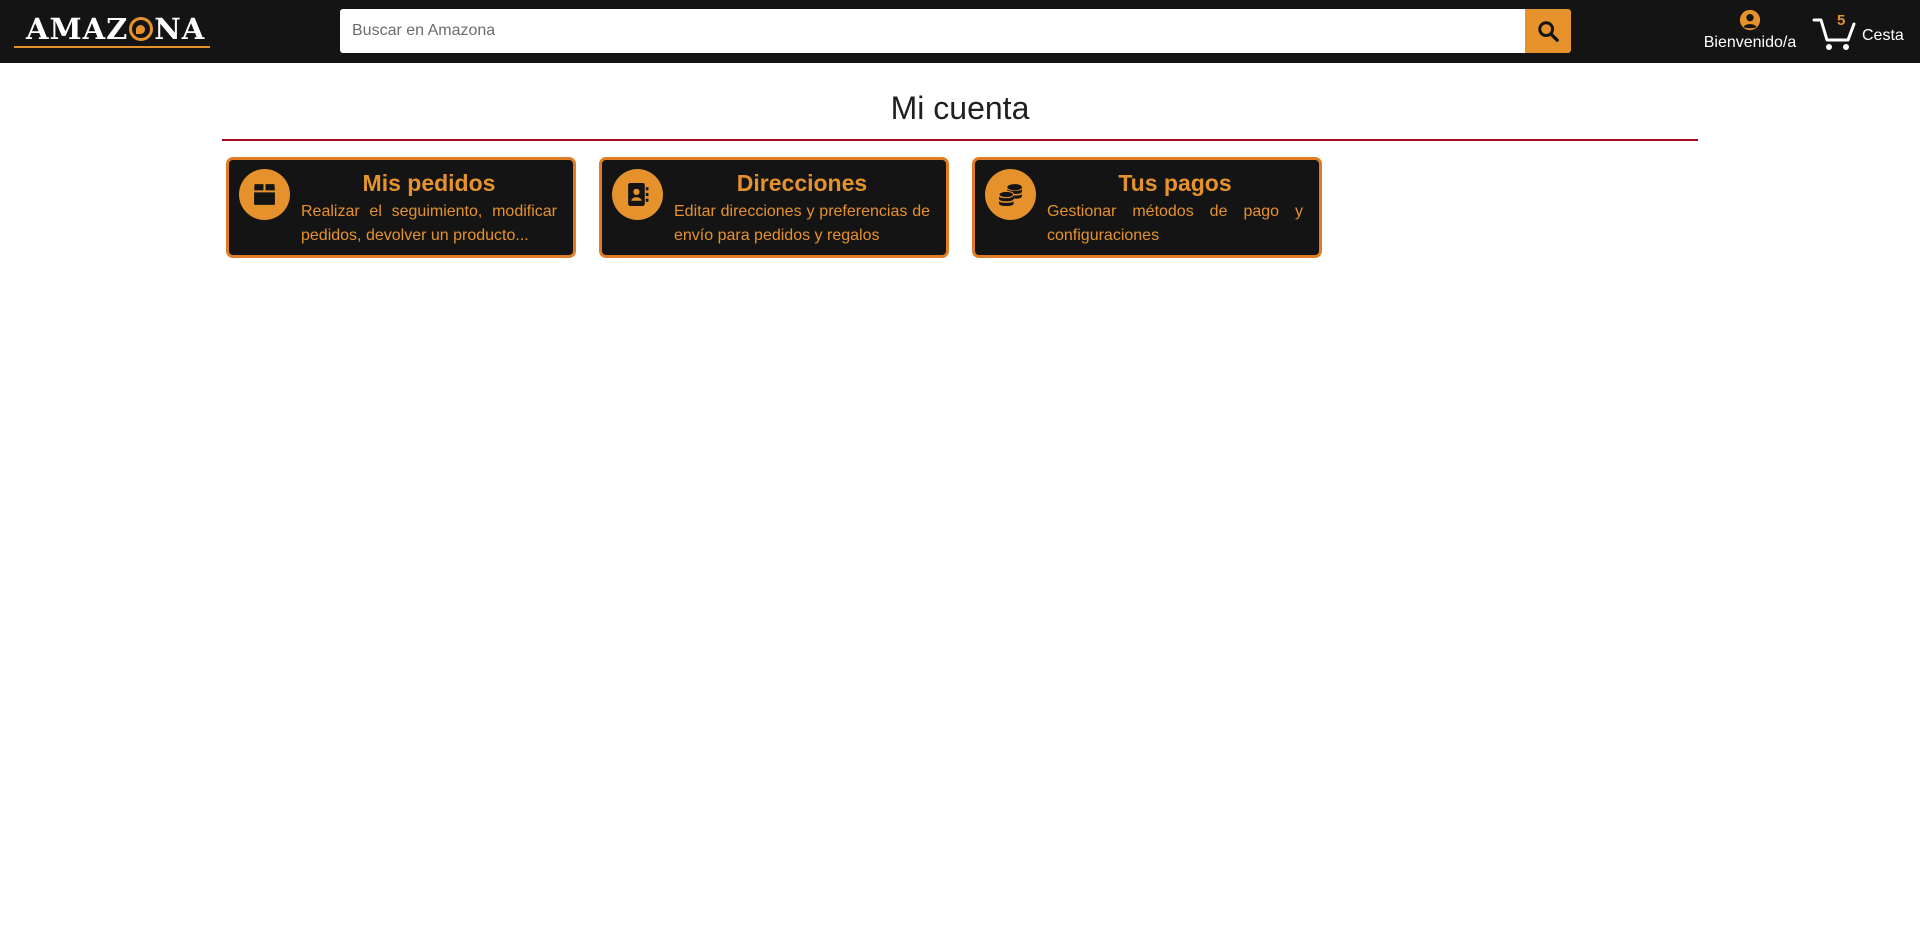 Image resolution: width=1920 pixels, height=934 pixels. Describe the element at coordinates (180, 29) in the screenshot. I see `logo-text-end: NA` at that location.